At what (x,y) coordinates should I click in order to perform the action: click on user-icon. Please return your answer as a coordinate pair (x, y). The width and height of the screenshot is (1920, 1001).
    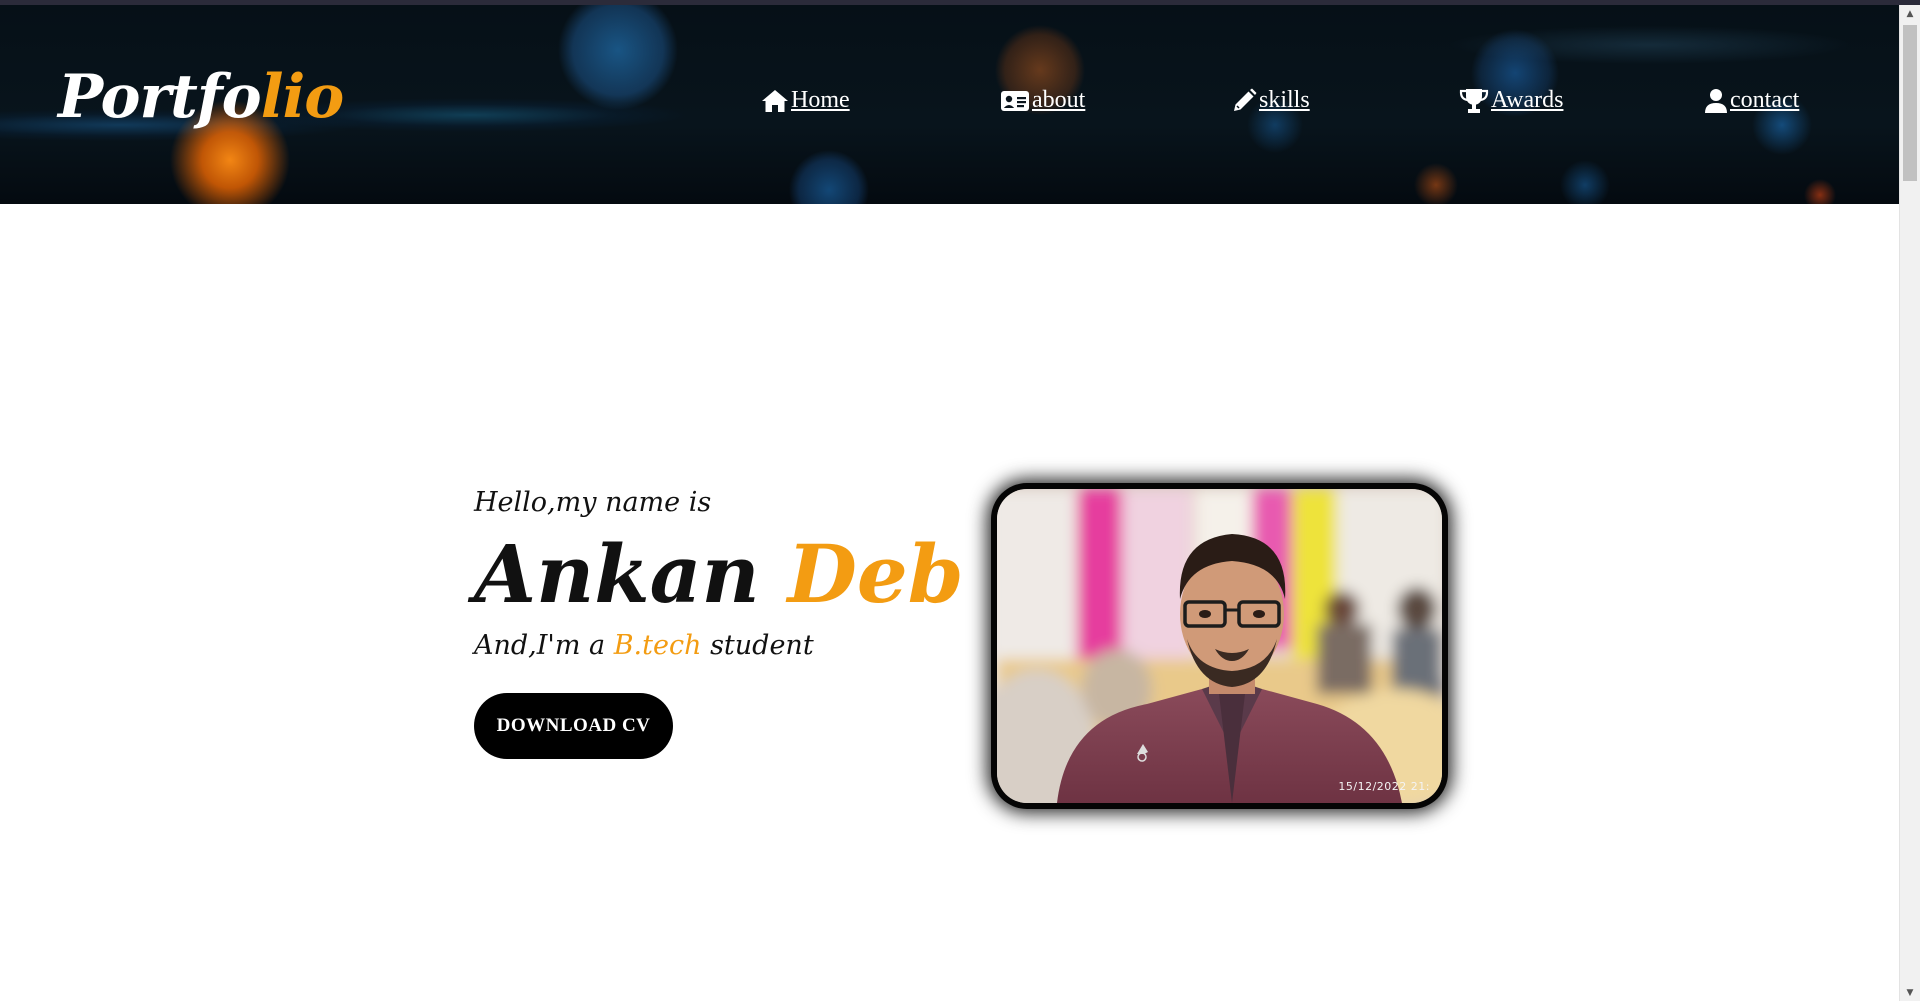
    Looking at the image, I should click on (1716, 100).